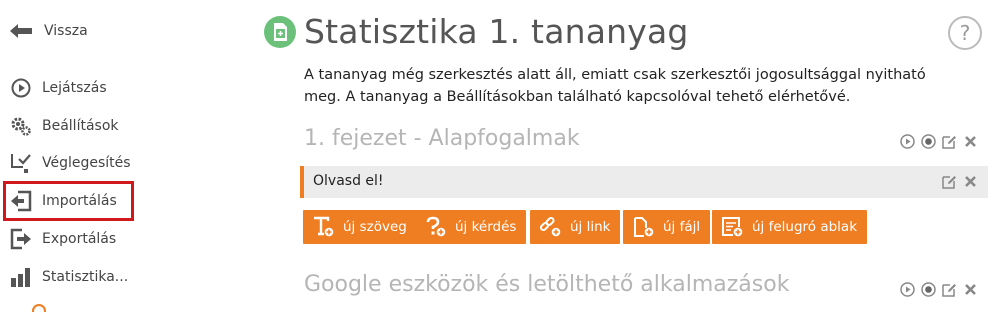 Image resolution: width=994 pixels, height=312 pixels. I want to click on new-file-icon, so click(643, 227).